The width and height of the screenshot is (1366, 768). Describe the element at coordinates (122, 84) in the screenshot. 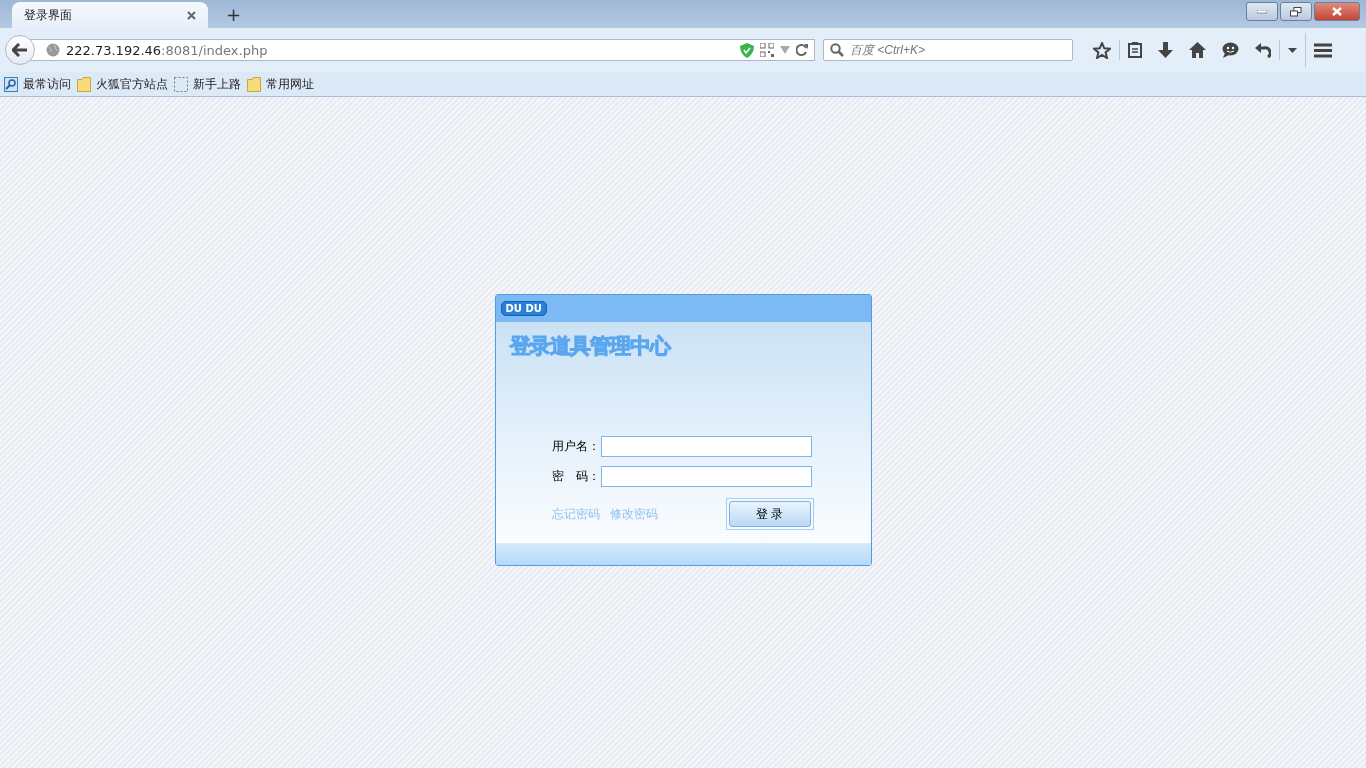

I see `bookmark-item: 火狐官方站点` at that location.